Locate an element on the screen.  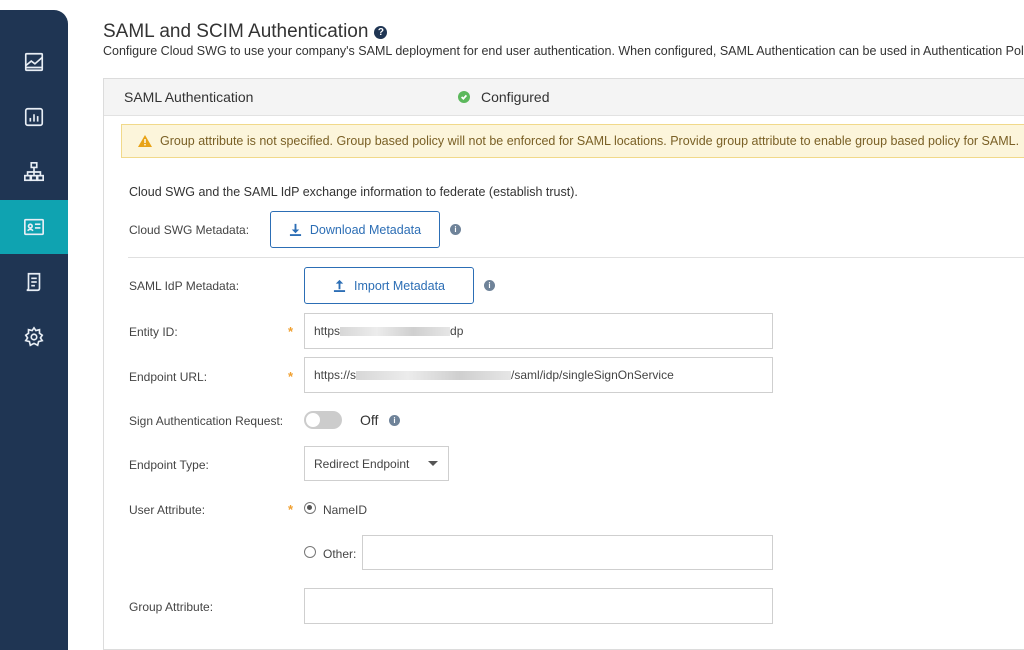
authentication-icon is located at coordinates (34, 227).